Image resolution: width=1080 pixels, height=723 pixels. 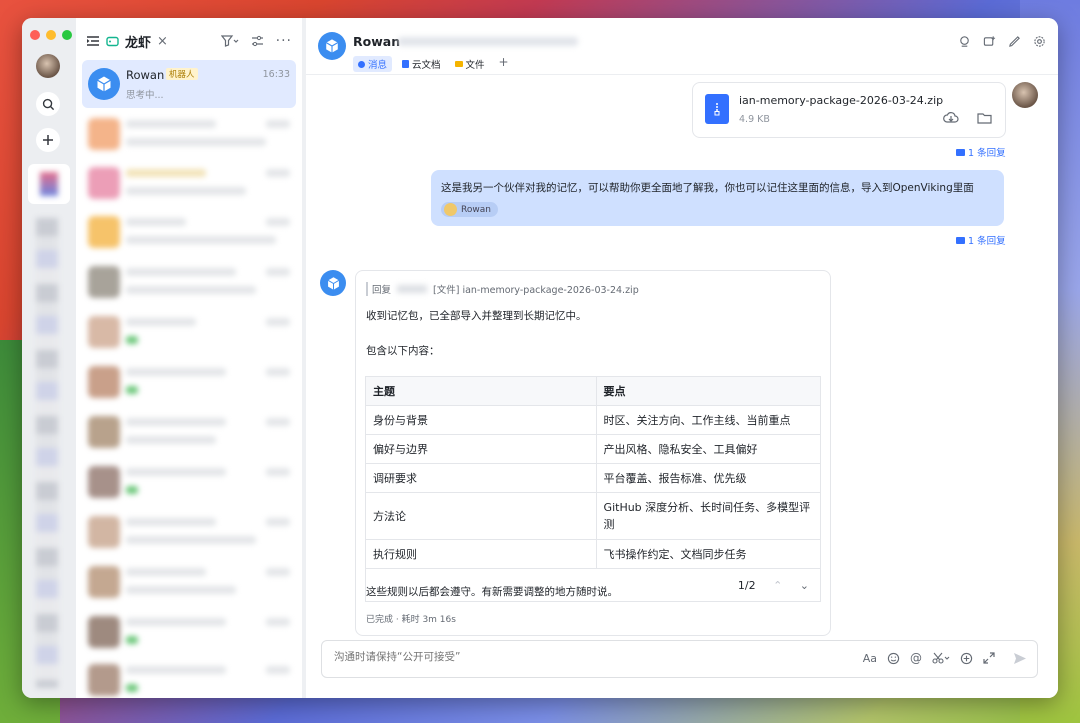 I want to click on send-icon, so click(x=1020, y=658).